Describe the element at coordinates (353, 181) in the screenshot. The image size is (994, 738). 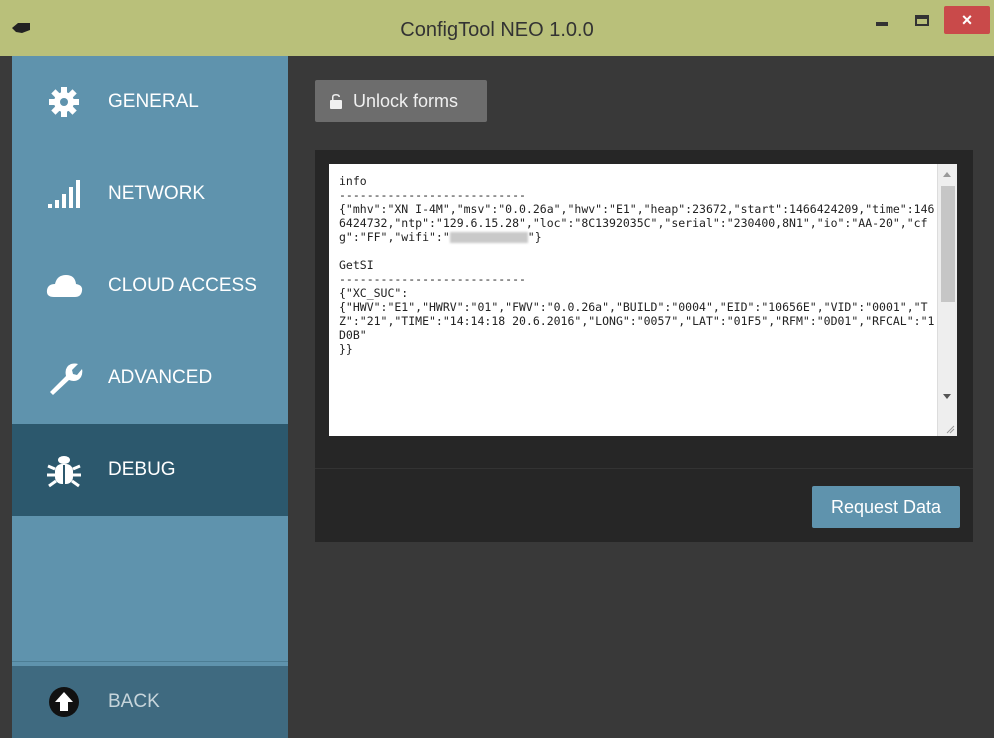
I see `output-line: info` at that location.